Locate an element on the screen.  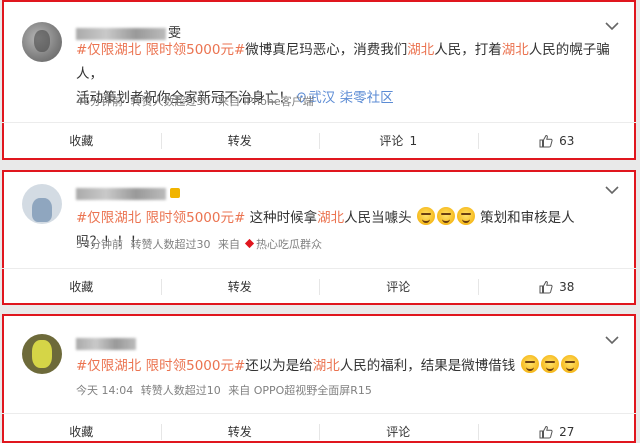
post-meta: 54分钟前 转赞人数超过30 来自 热心吃瓜群众 is located at coordinates (199, 244).